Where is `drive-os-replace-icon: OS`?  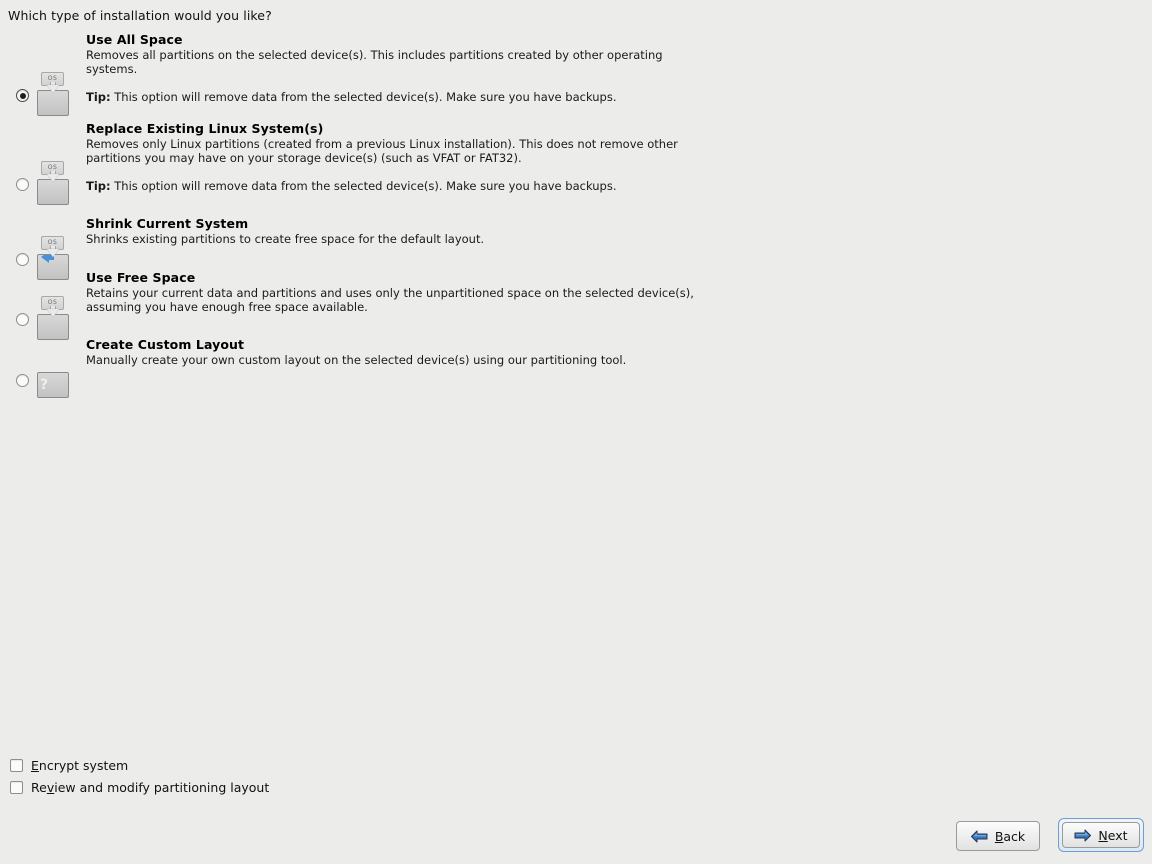
drive-os-replace-icon: OS is located at coordinates (53, 184).